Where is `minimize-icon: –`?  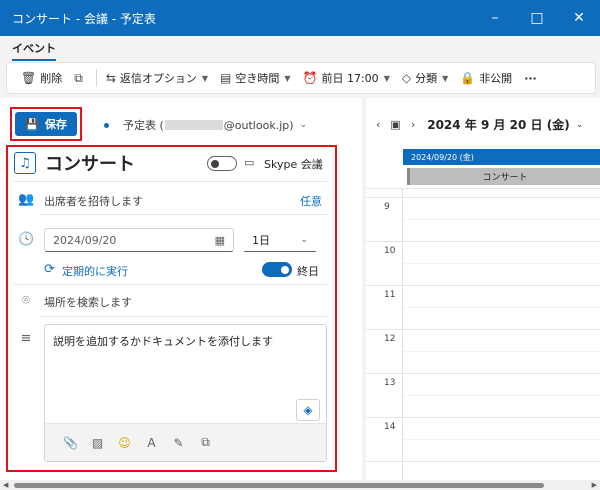
minimize-icon: – is located at coordinates (495, 18).